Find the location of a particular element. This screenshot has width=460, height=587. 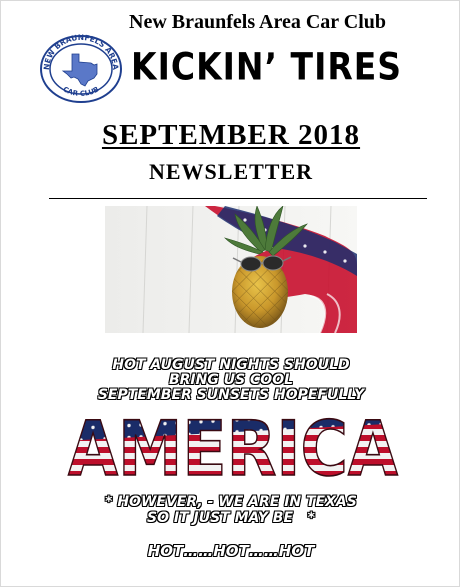

club-logo: NEW BRAUNFELS AREA CAR CLUB is located at coordinates (81, 68).